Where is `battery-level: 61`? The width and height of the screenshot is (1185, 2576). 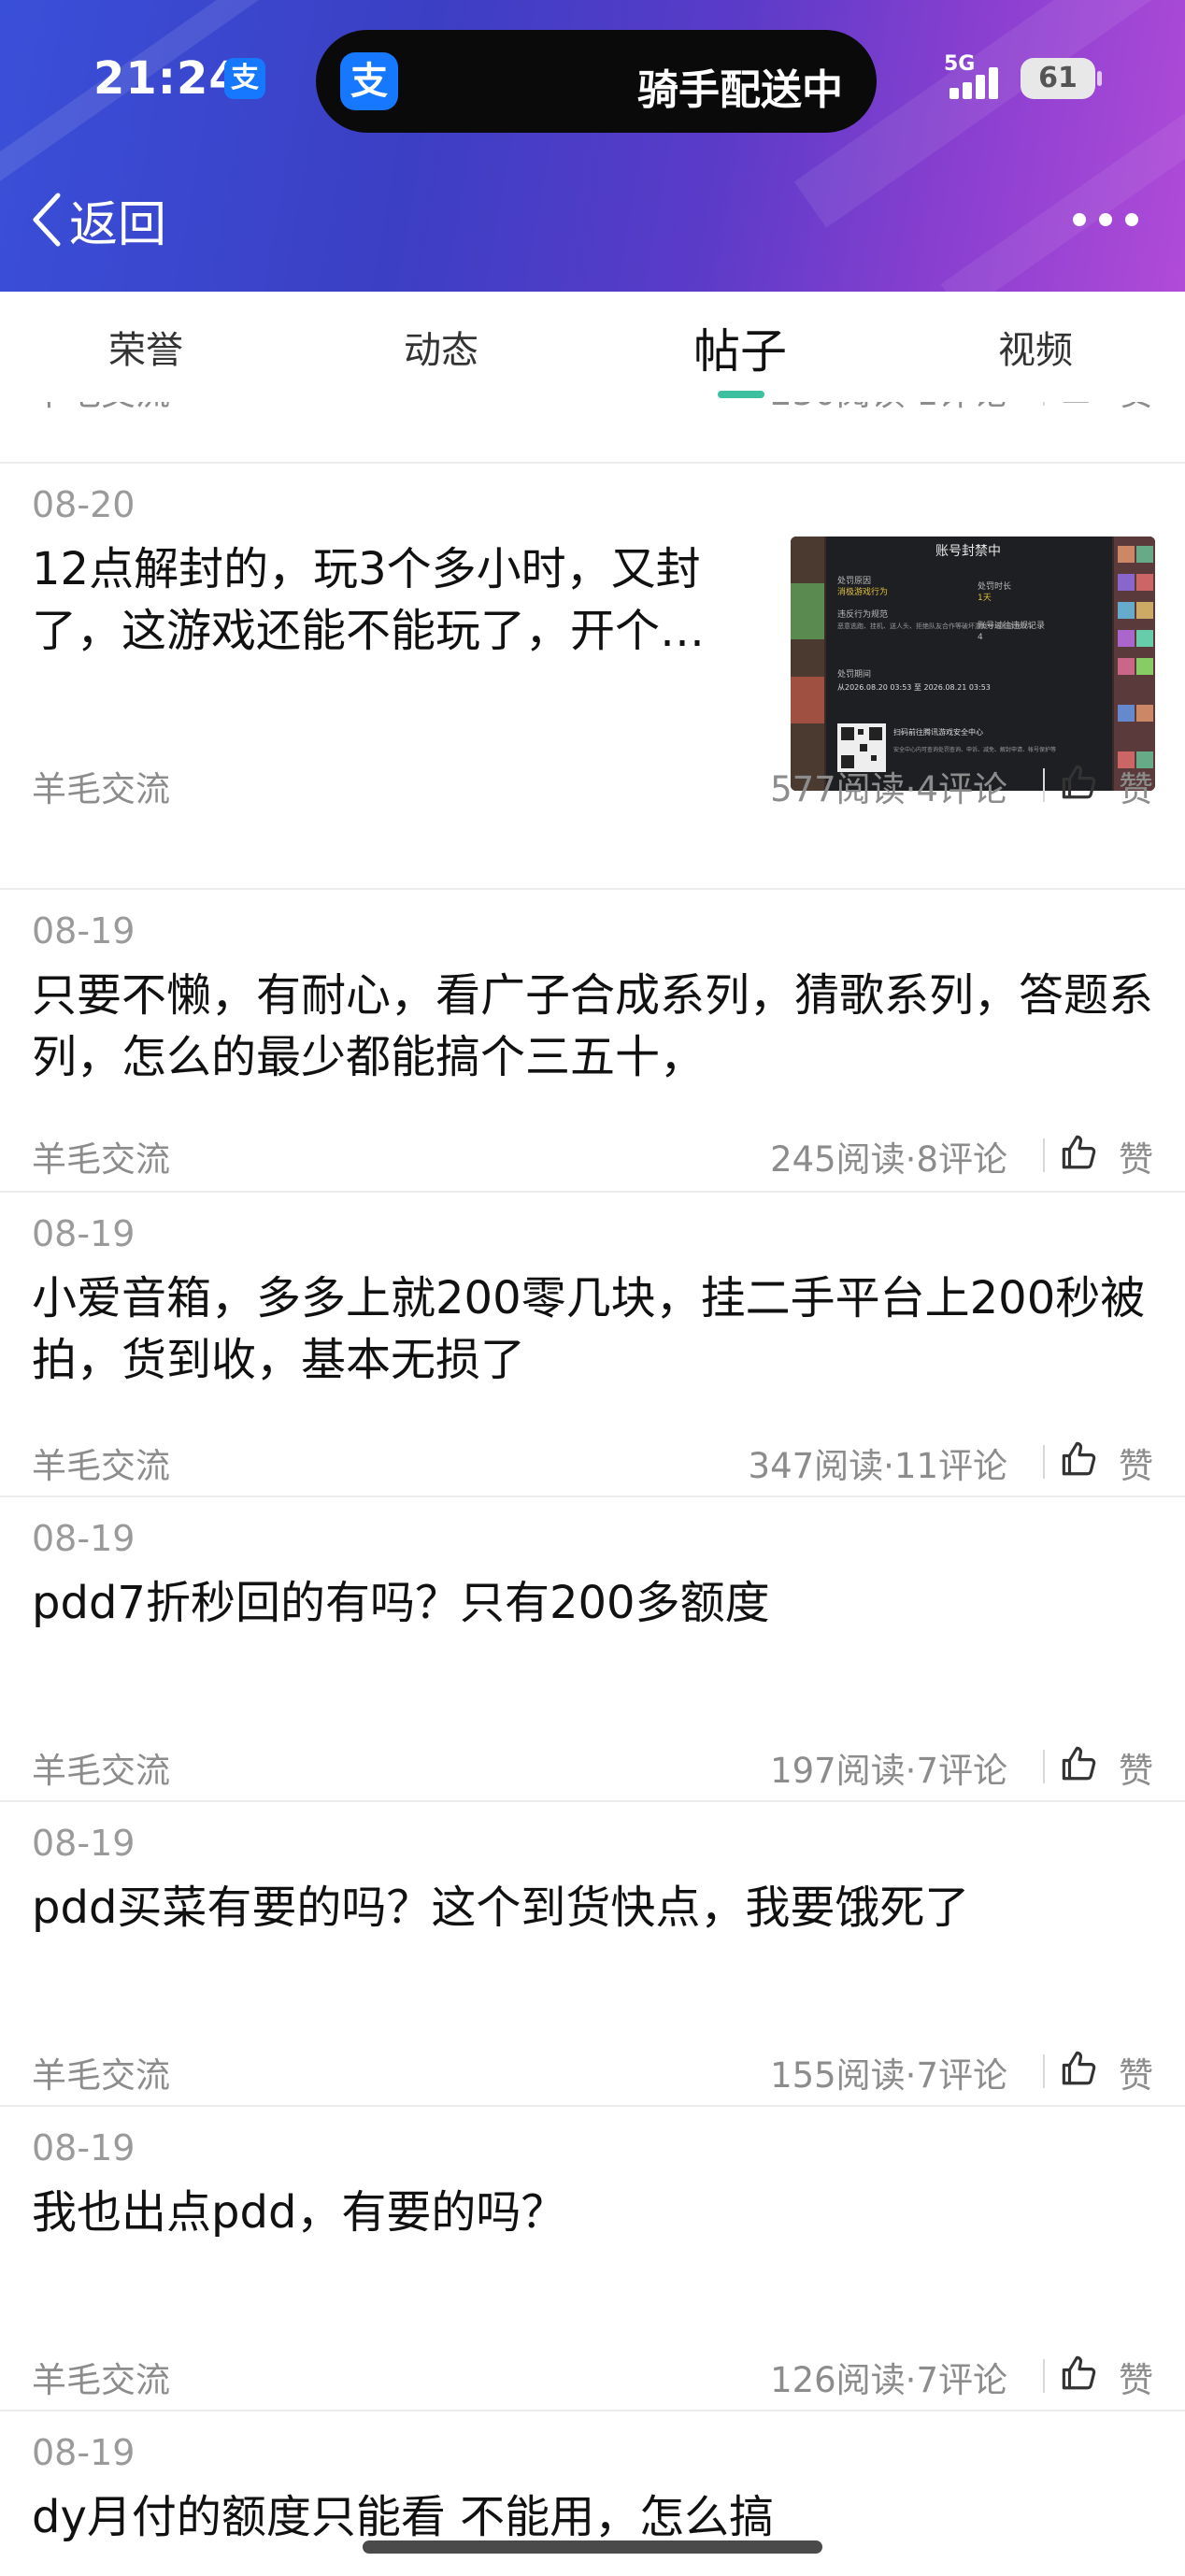
battery-level: 61 is located at coordinates (1058, 78).